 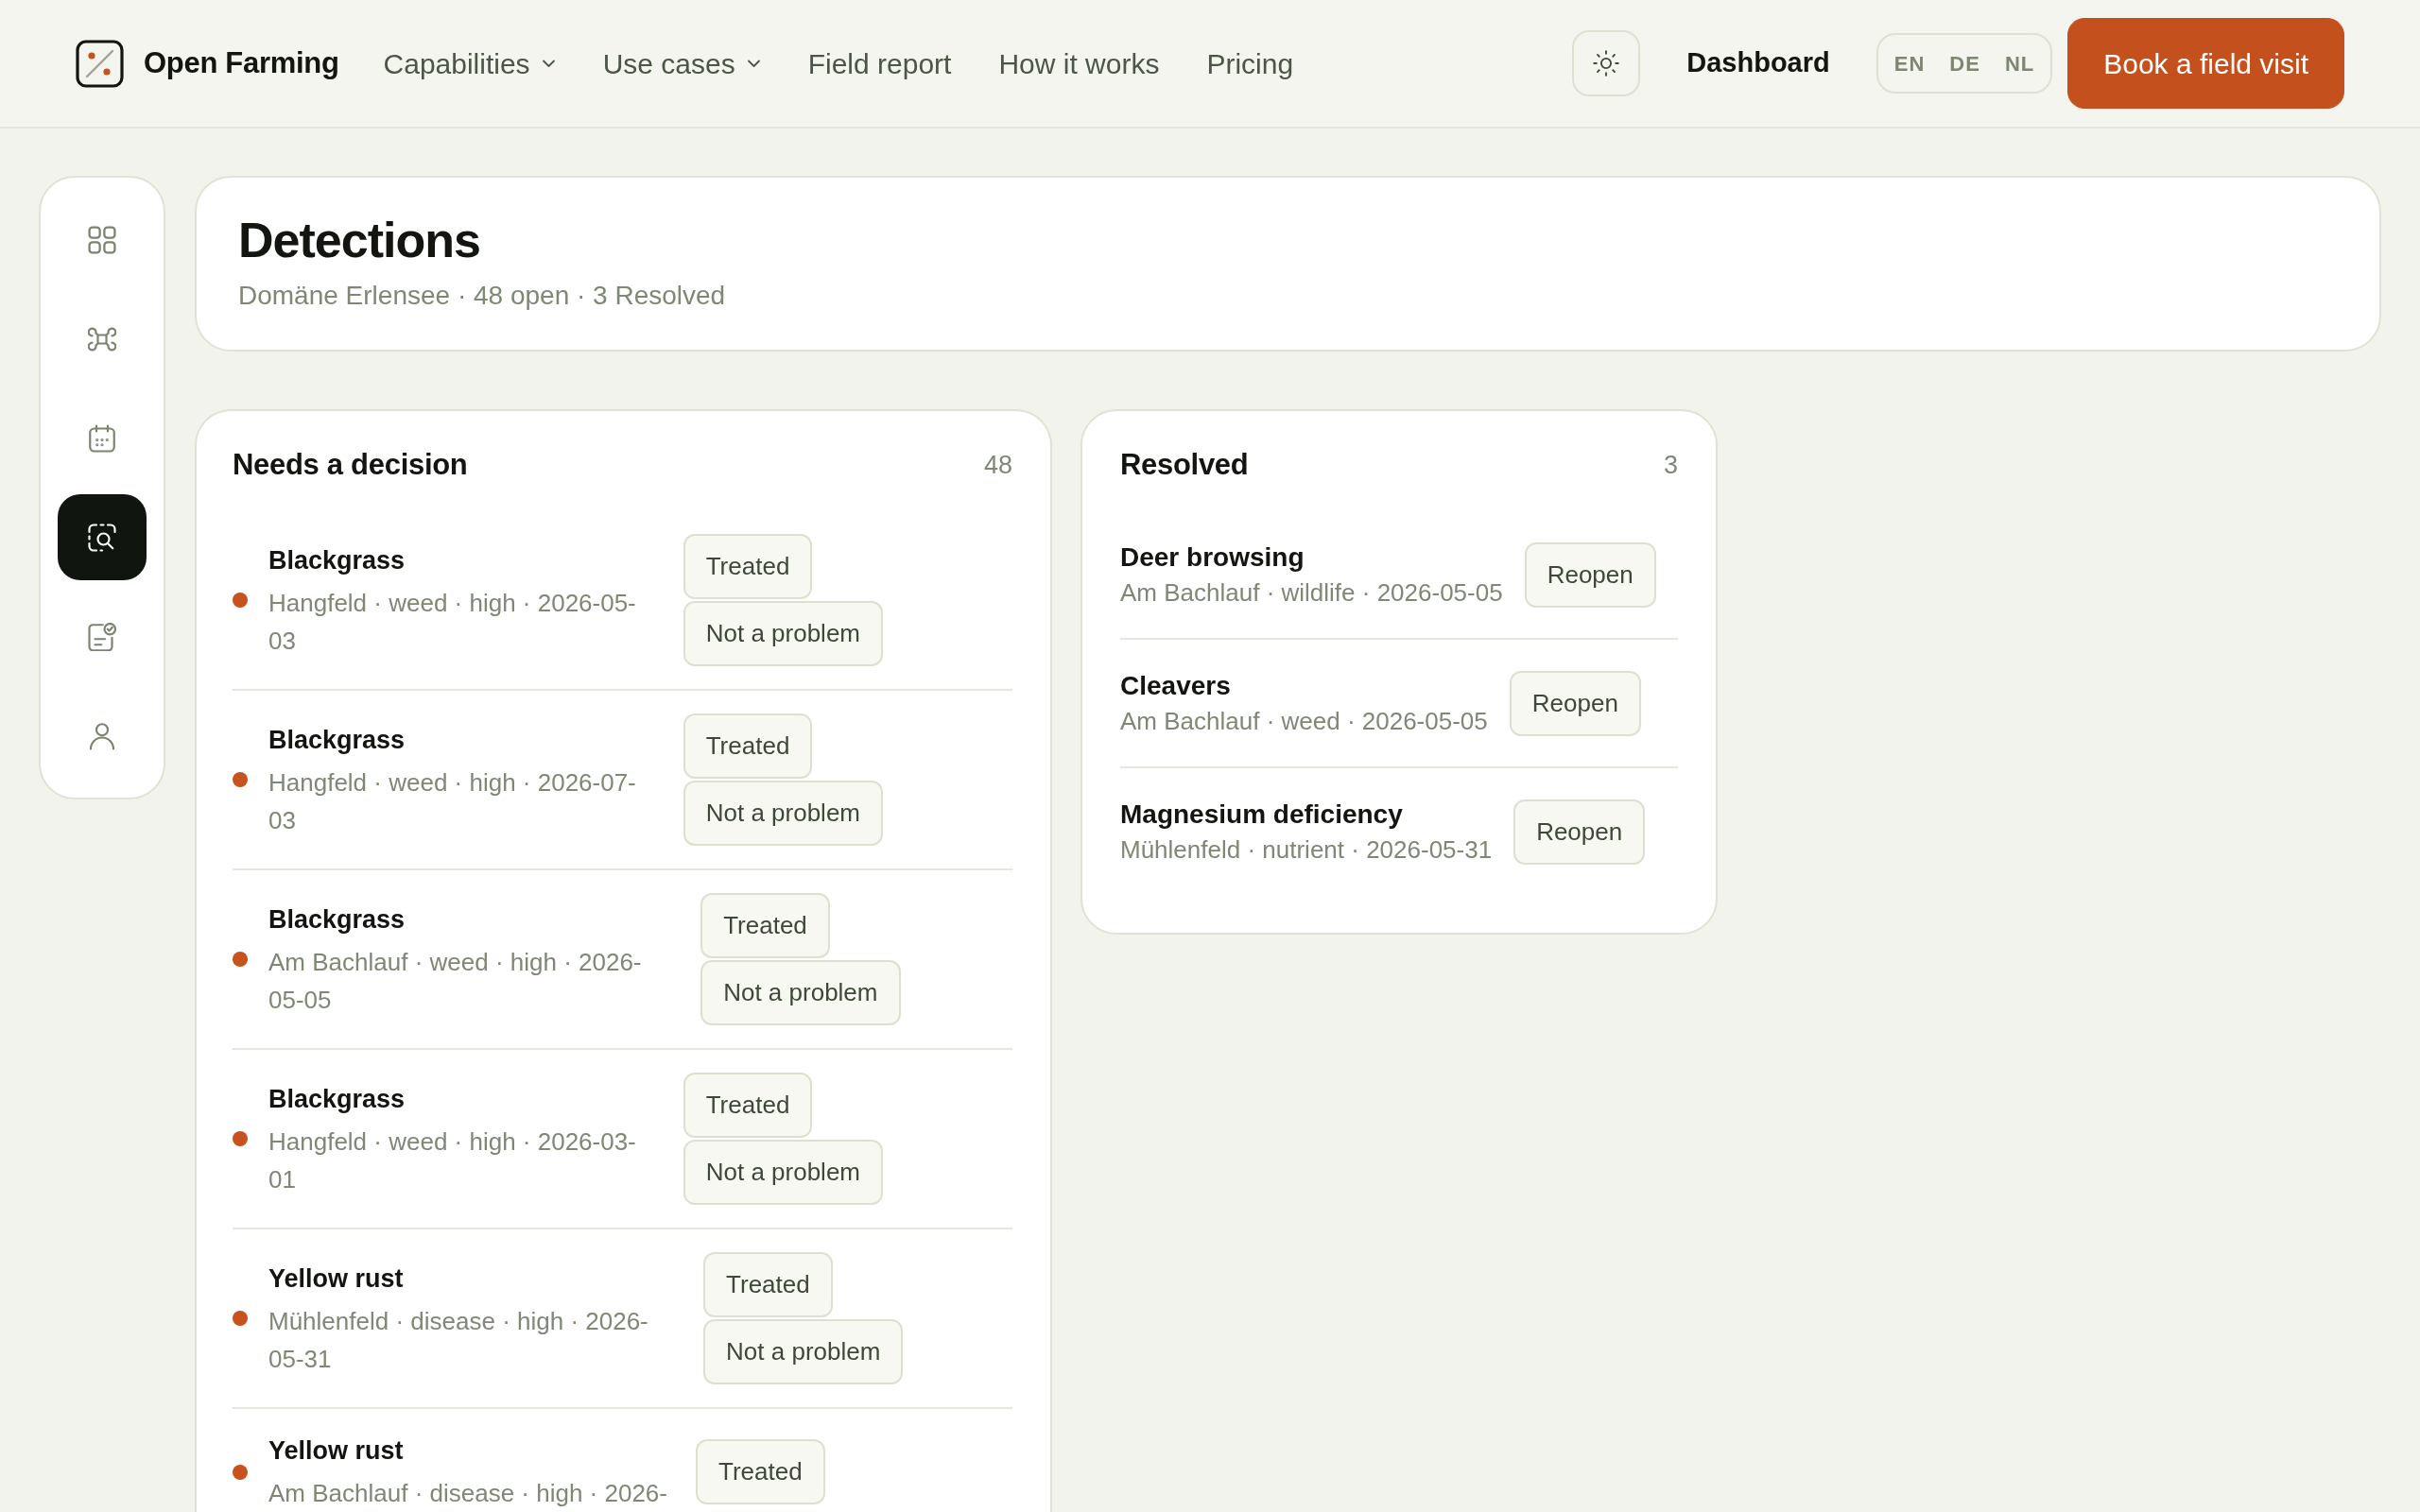 What do you see at coordinates (2205, 63) in the screenshot?
I see `book-visit-button: Book a field visit` at bounding box center [2205, 63].